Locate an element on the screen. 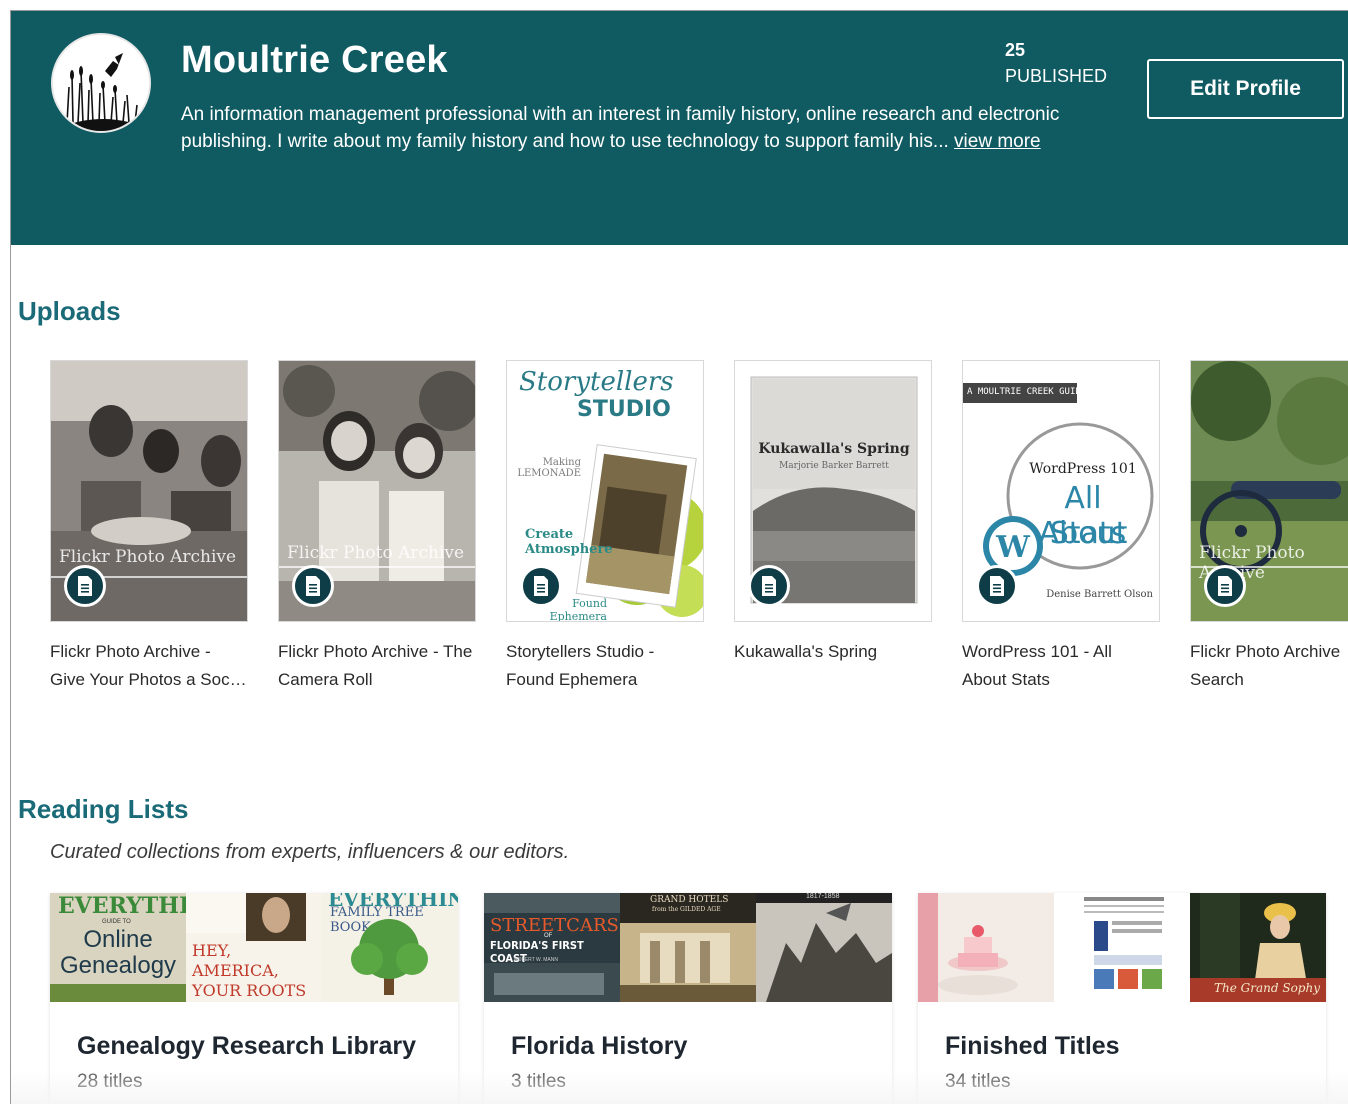 The image size is (1348, 1104). upload-title: WordPress 101 - All About Stats is located at coordinates (1061, 666).